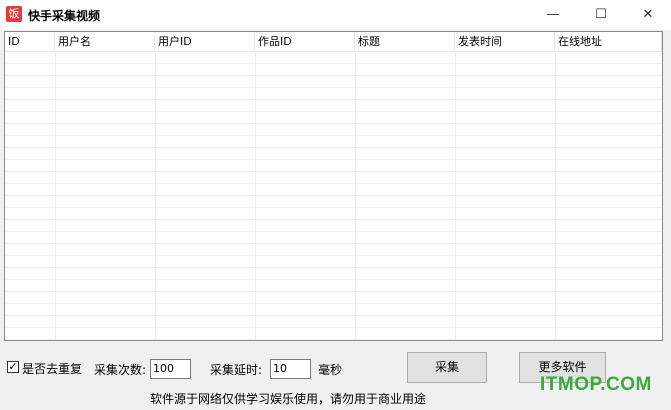 The image size is (671, 410). Describe the element at coordinates (236, 370) in the screenshot. I see `collect-delay-label: 采集延时:` at that location.